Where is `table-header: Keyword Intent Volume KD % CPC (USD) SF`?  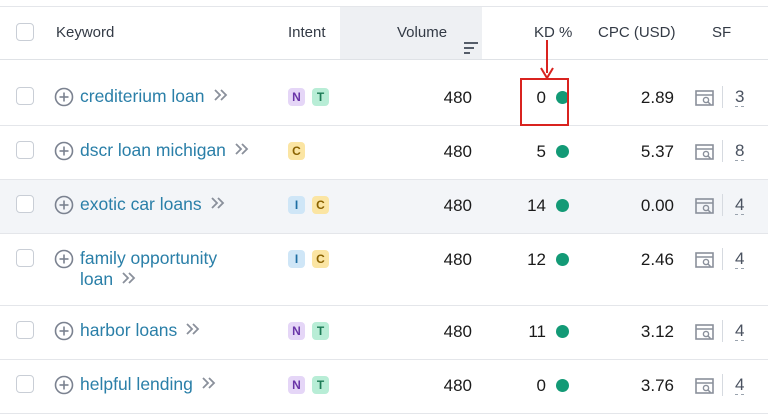
table-header: Keyword Intent Volume KD % CPC (USD) SF is located at coordinates (384, 33).